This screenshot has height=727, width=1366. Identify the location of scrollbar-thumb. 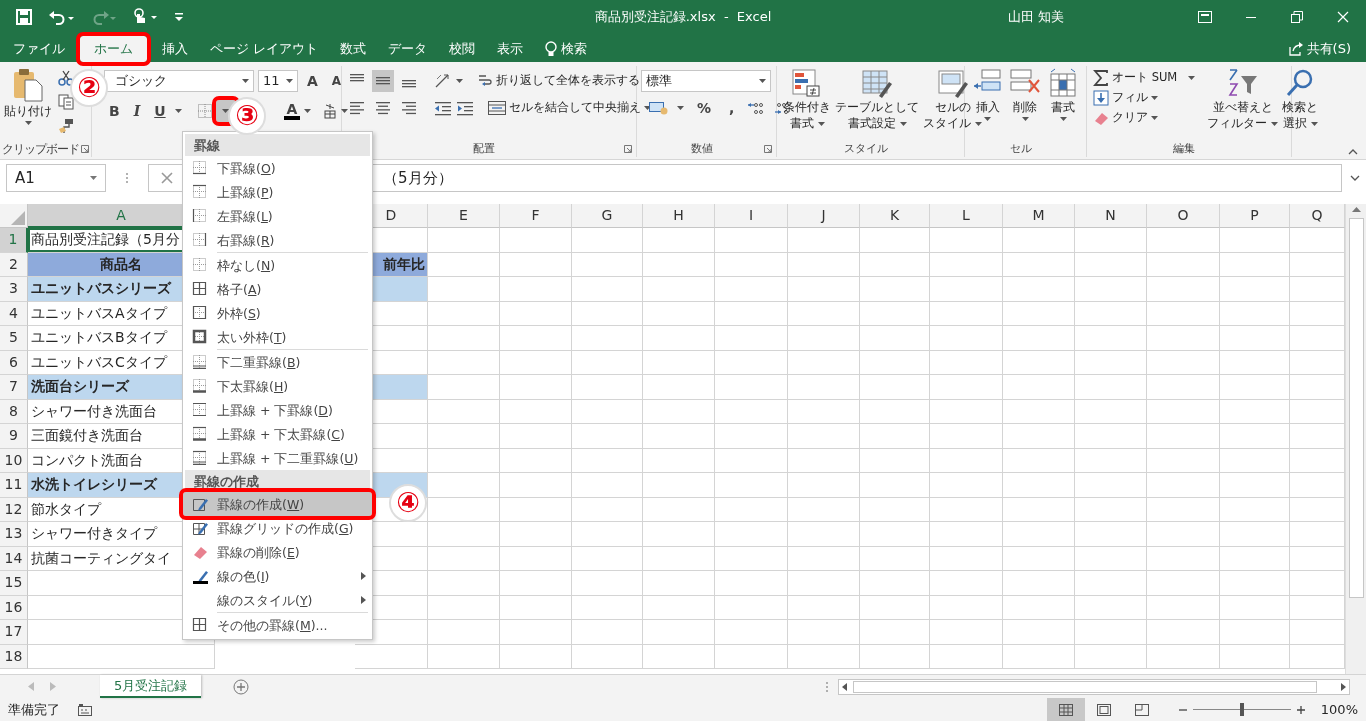
(1356, 408).